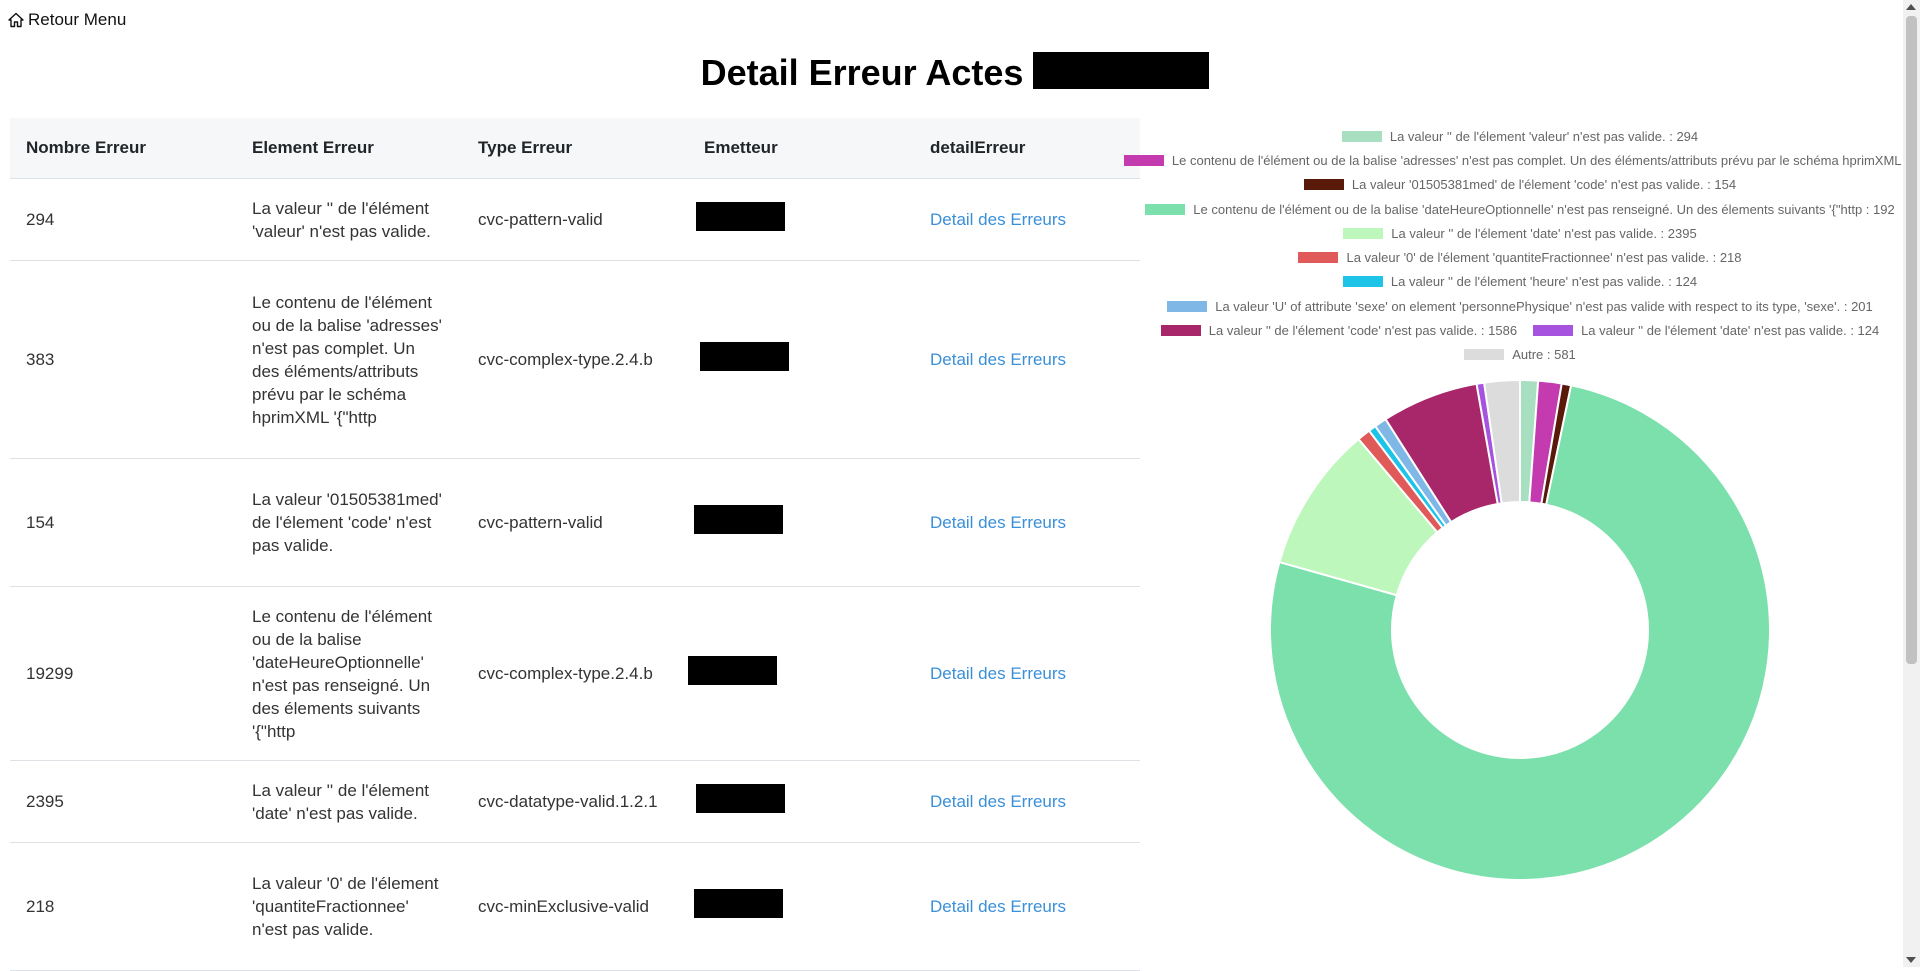  I want to click on cell-type: cvc-datatype-valid.1.2.1, so click(575, 801).